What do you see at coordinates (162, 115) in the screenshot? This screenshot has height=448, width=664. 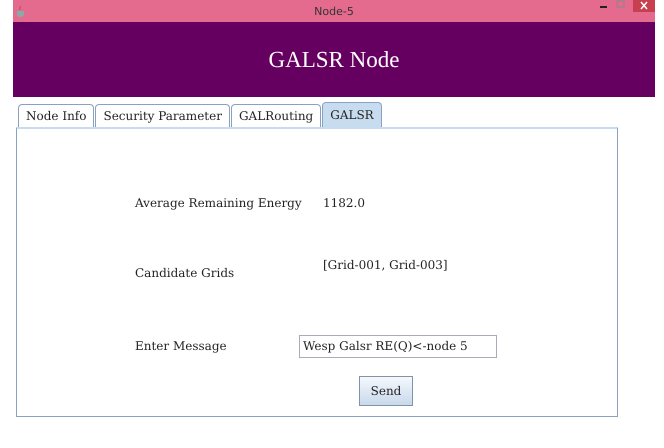 I see `tab: Security Parameter` at bounding box center [162, 115].